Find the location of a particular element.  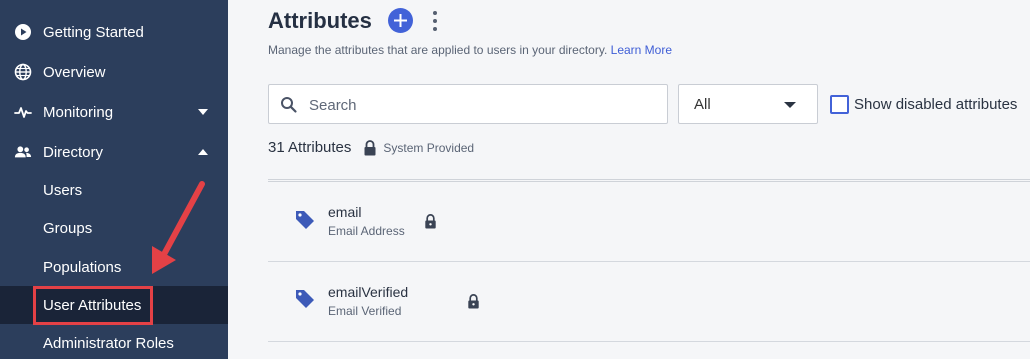

caret-down-icon is located at coordinates (790, 105).